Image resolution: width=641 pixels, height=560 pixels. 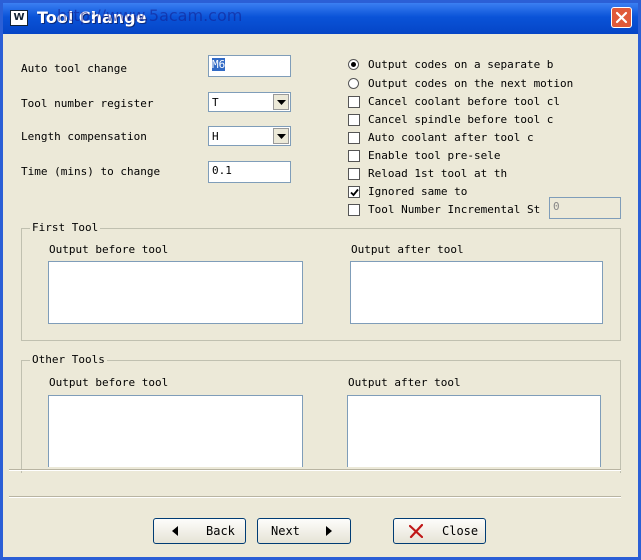 What do you see at coordinates (84, 136) in the screenshot?
I see `length-compensation-label: Length compensation` at bounding box center [84, 136].